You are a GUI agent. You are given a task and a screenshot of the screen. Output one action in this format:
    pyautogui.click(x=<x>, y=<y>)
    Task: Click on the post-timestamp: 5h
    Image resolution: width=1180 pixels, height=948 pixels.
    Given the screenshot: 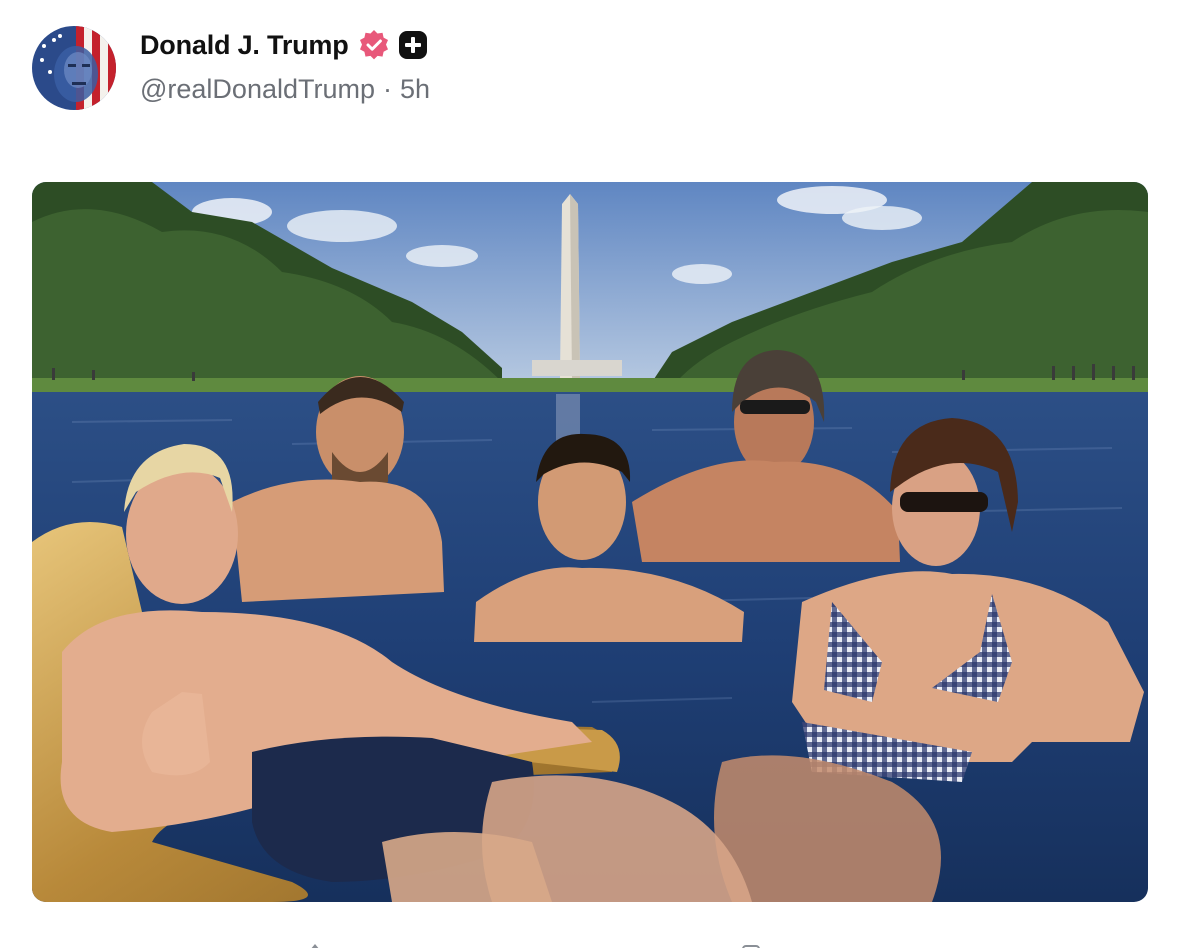 What is the action you would take?
    pyautogui.click(x=415, y=89)
    